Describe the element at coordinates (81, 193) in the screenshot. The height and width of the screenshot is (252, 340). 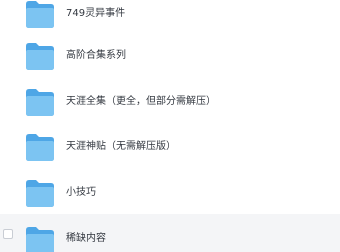
I see `folder-name: 小技巧` at that location.